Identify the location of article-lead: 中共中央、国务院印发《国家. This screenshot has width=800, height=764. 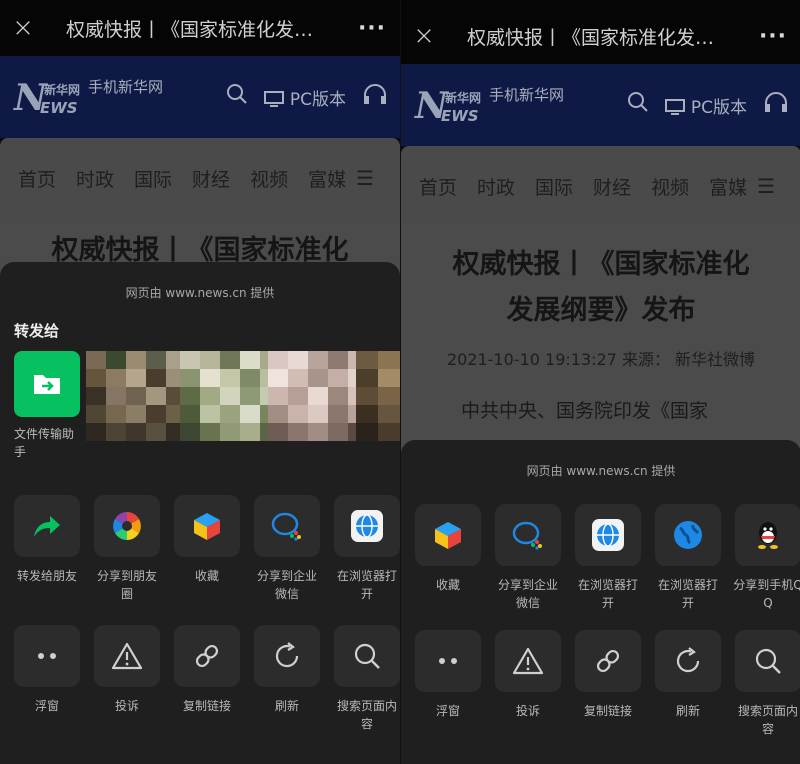
(585, 411).